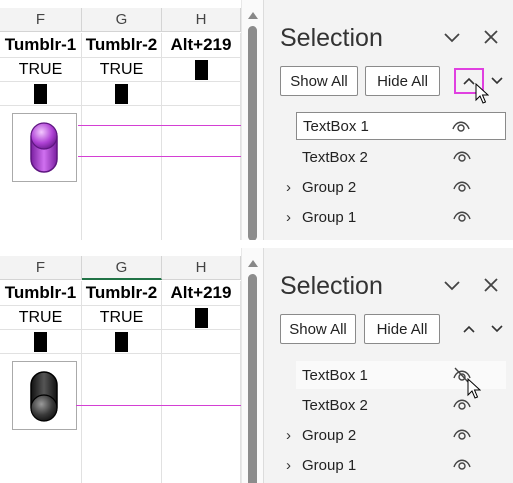 The width and height of the screenshot is (513, 483). I want to click on toggle-off-icon, so click(44, 396).